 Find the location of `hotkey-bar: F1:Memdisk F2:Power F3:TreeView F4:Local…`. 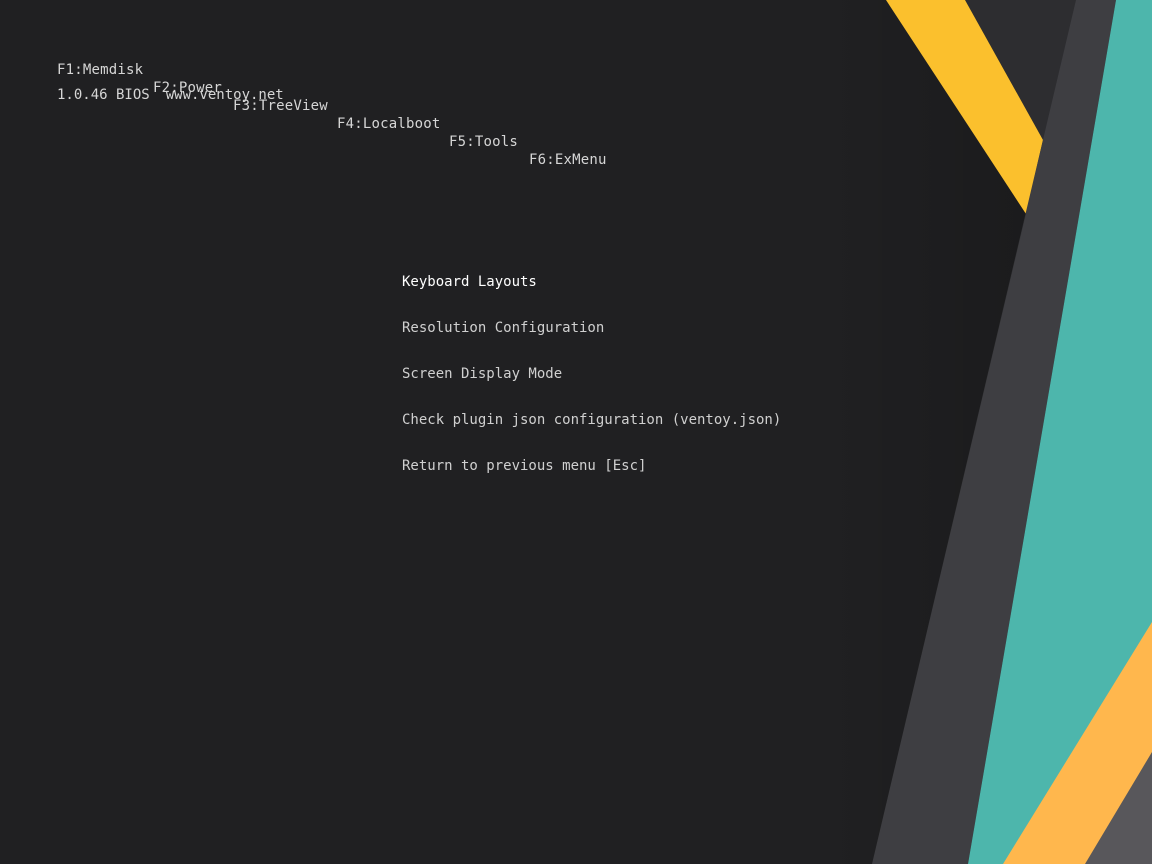

hotkey-bar: F1:Memdisk F2:Power F3:TreeView F4:Local… is located at coordinates (331, 115).